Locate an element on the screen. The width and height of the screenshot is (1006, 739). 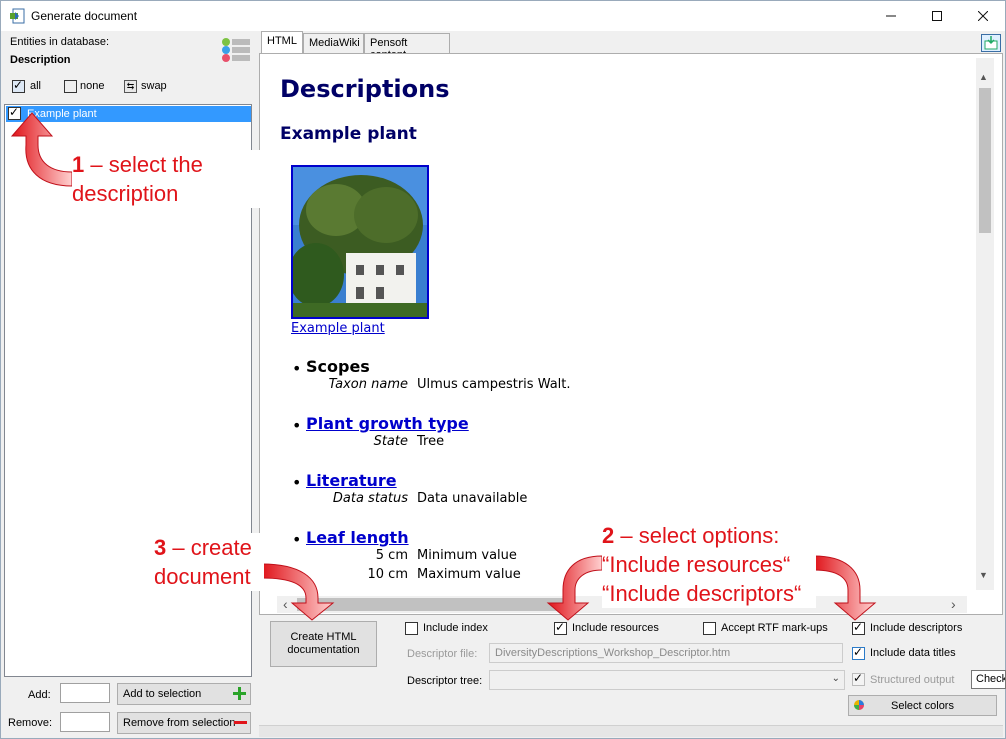
horizontal-scroll-thumb is located at coordinates (433, 604).